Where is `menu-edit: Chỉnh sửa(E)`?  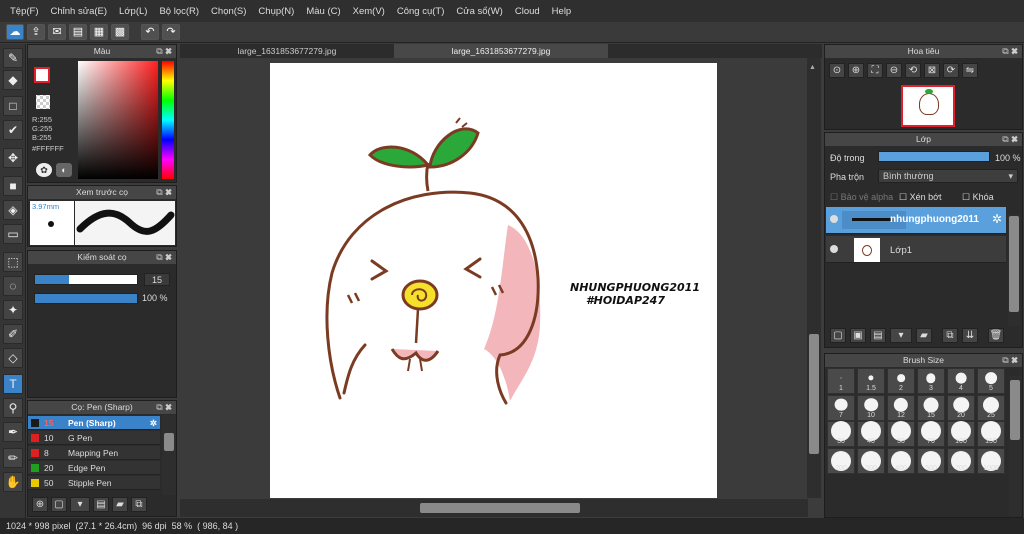 menu-edit: Chỉnh sửa(E) is located at coordinates (79, 11).